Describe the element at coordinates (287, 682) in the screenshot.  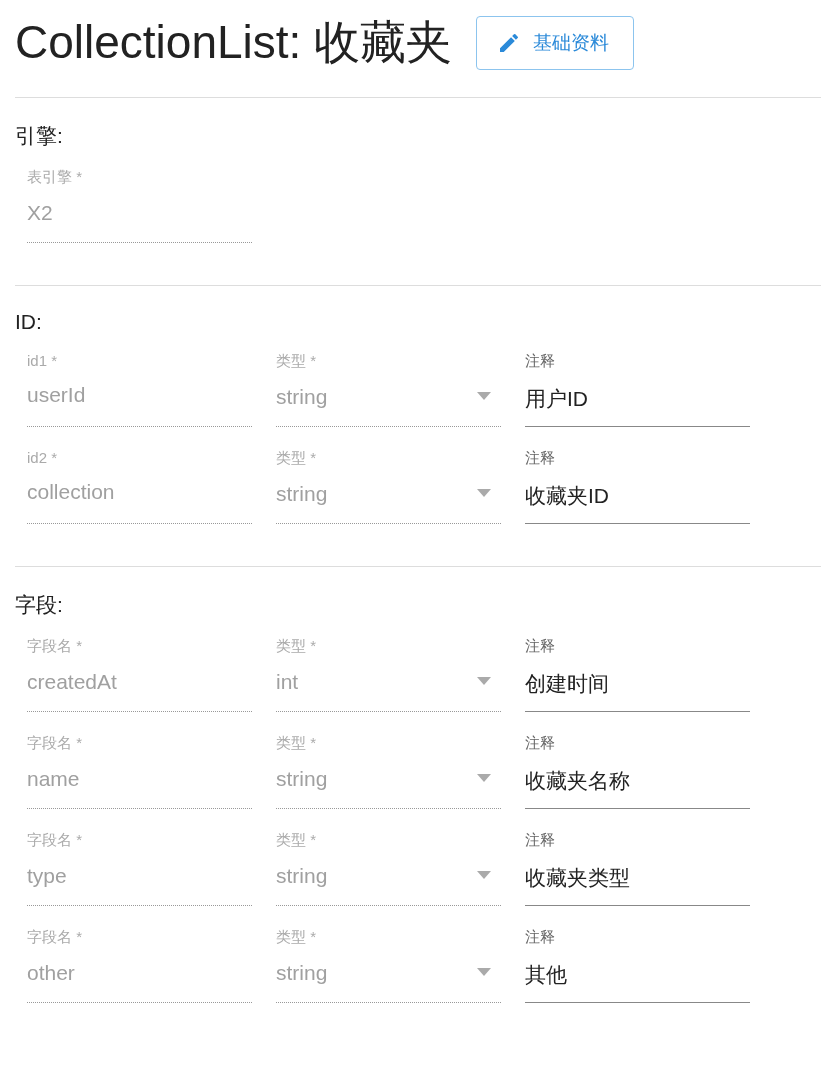
I see `field-value: int` at that location.